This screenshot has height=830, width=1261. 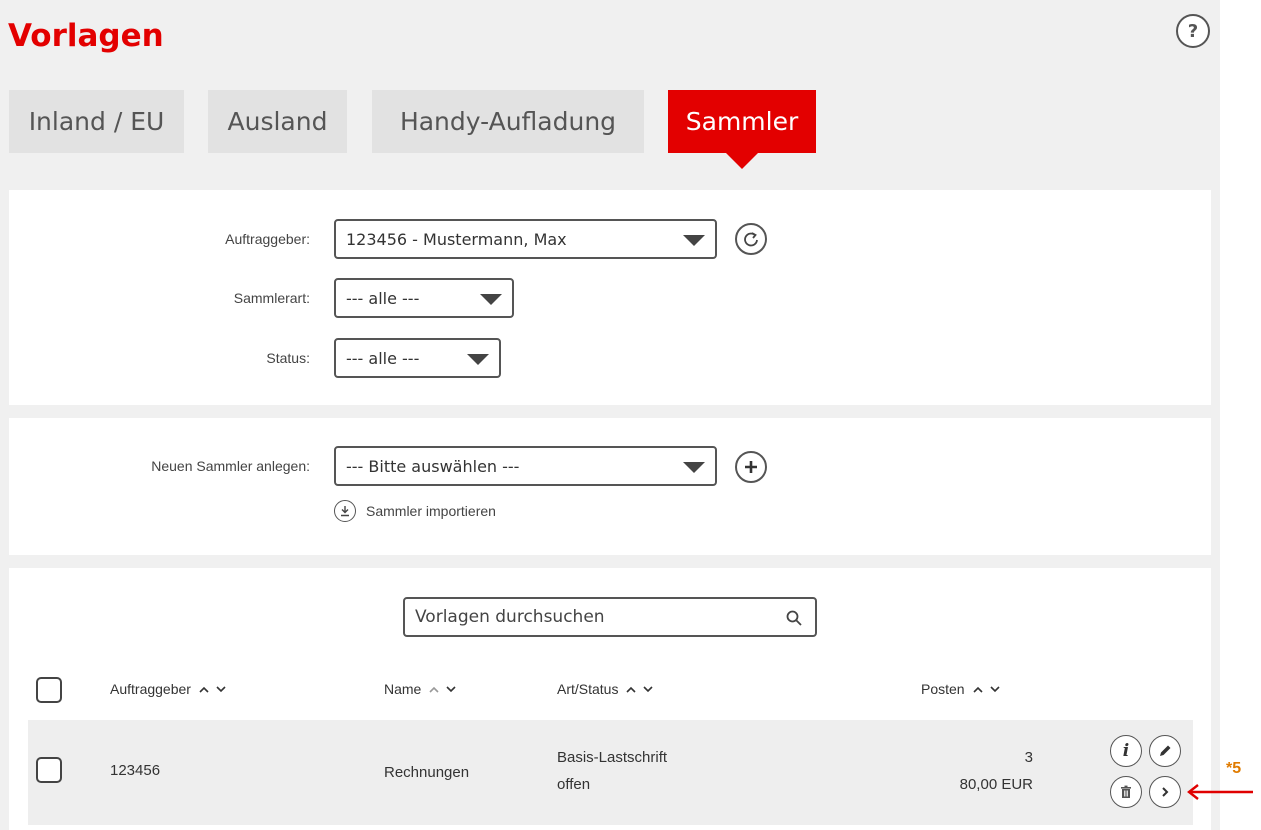 I want to click on trash-icon, so click(x=1126, y=791).